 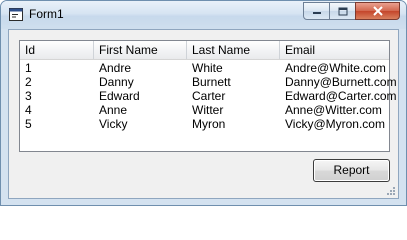 I want to click on cell-email: Anne@Witter.com, so click(x=333, y=110).